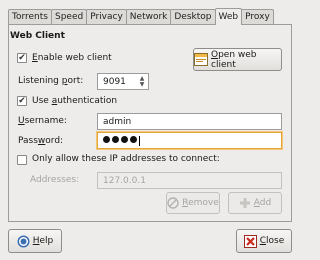 The height and width of the screenshot is (260, 320). What do you see at coordinates (37, 36) in the screenshot?
I see `section-title: Web Client` at bounding box center [37, 36].